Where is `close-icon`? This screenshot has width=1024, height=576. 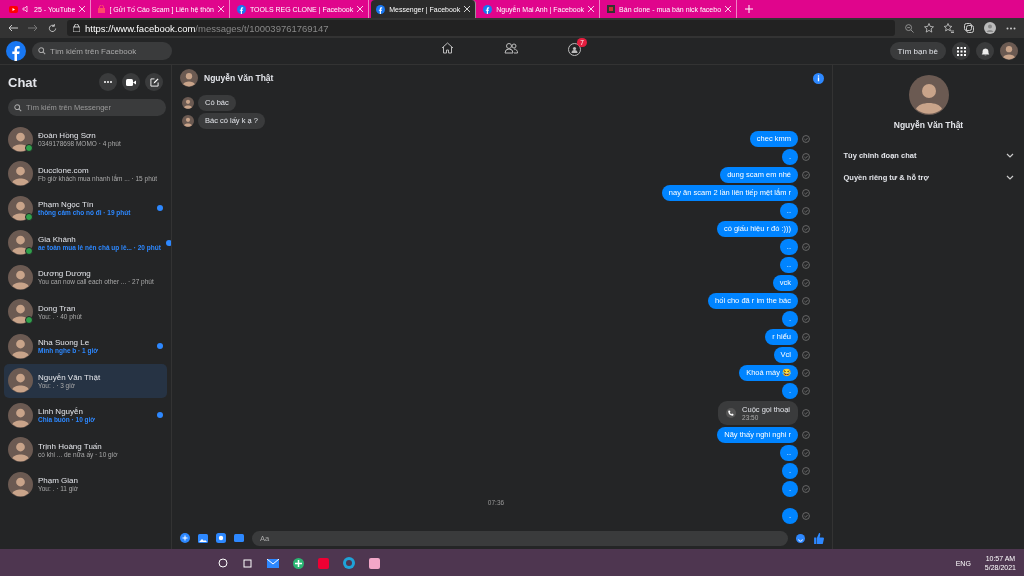
close-icon is located at coordinates (467, 9).